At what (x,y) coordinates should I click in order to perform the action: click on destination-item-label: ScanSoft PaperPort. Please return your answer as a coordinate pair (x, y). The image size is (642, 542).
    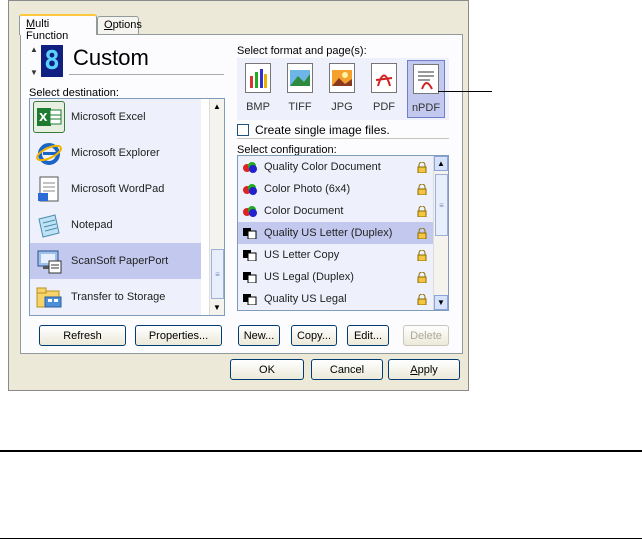
    Looking at the image, I should click on (120, 261).